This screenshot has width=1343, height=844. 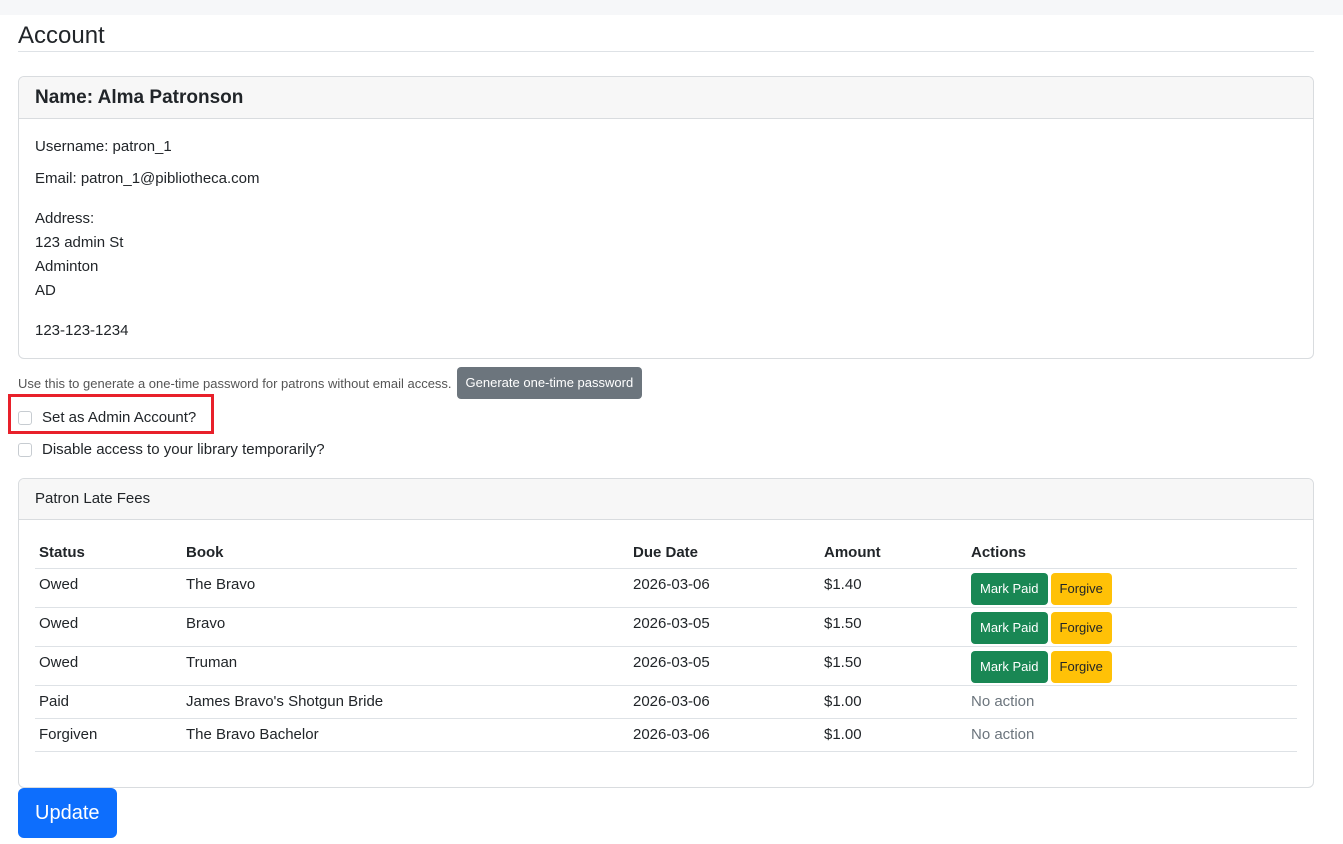 What do you see at coordinates (666, 499) in the screenshot?
I see `late-fees-header: Patron Late Fees` at bounding box center [666, 499].